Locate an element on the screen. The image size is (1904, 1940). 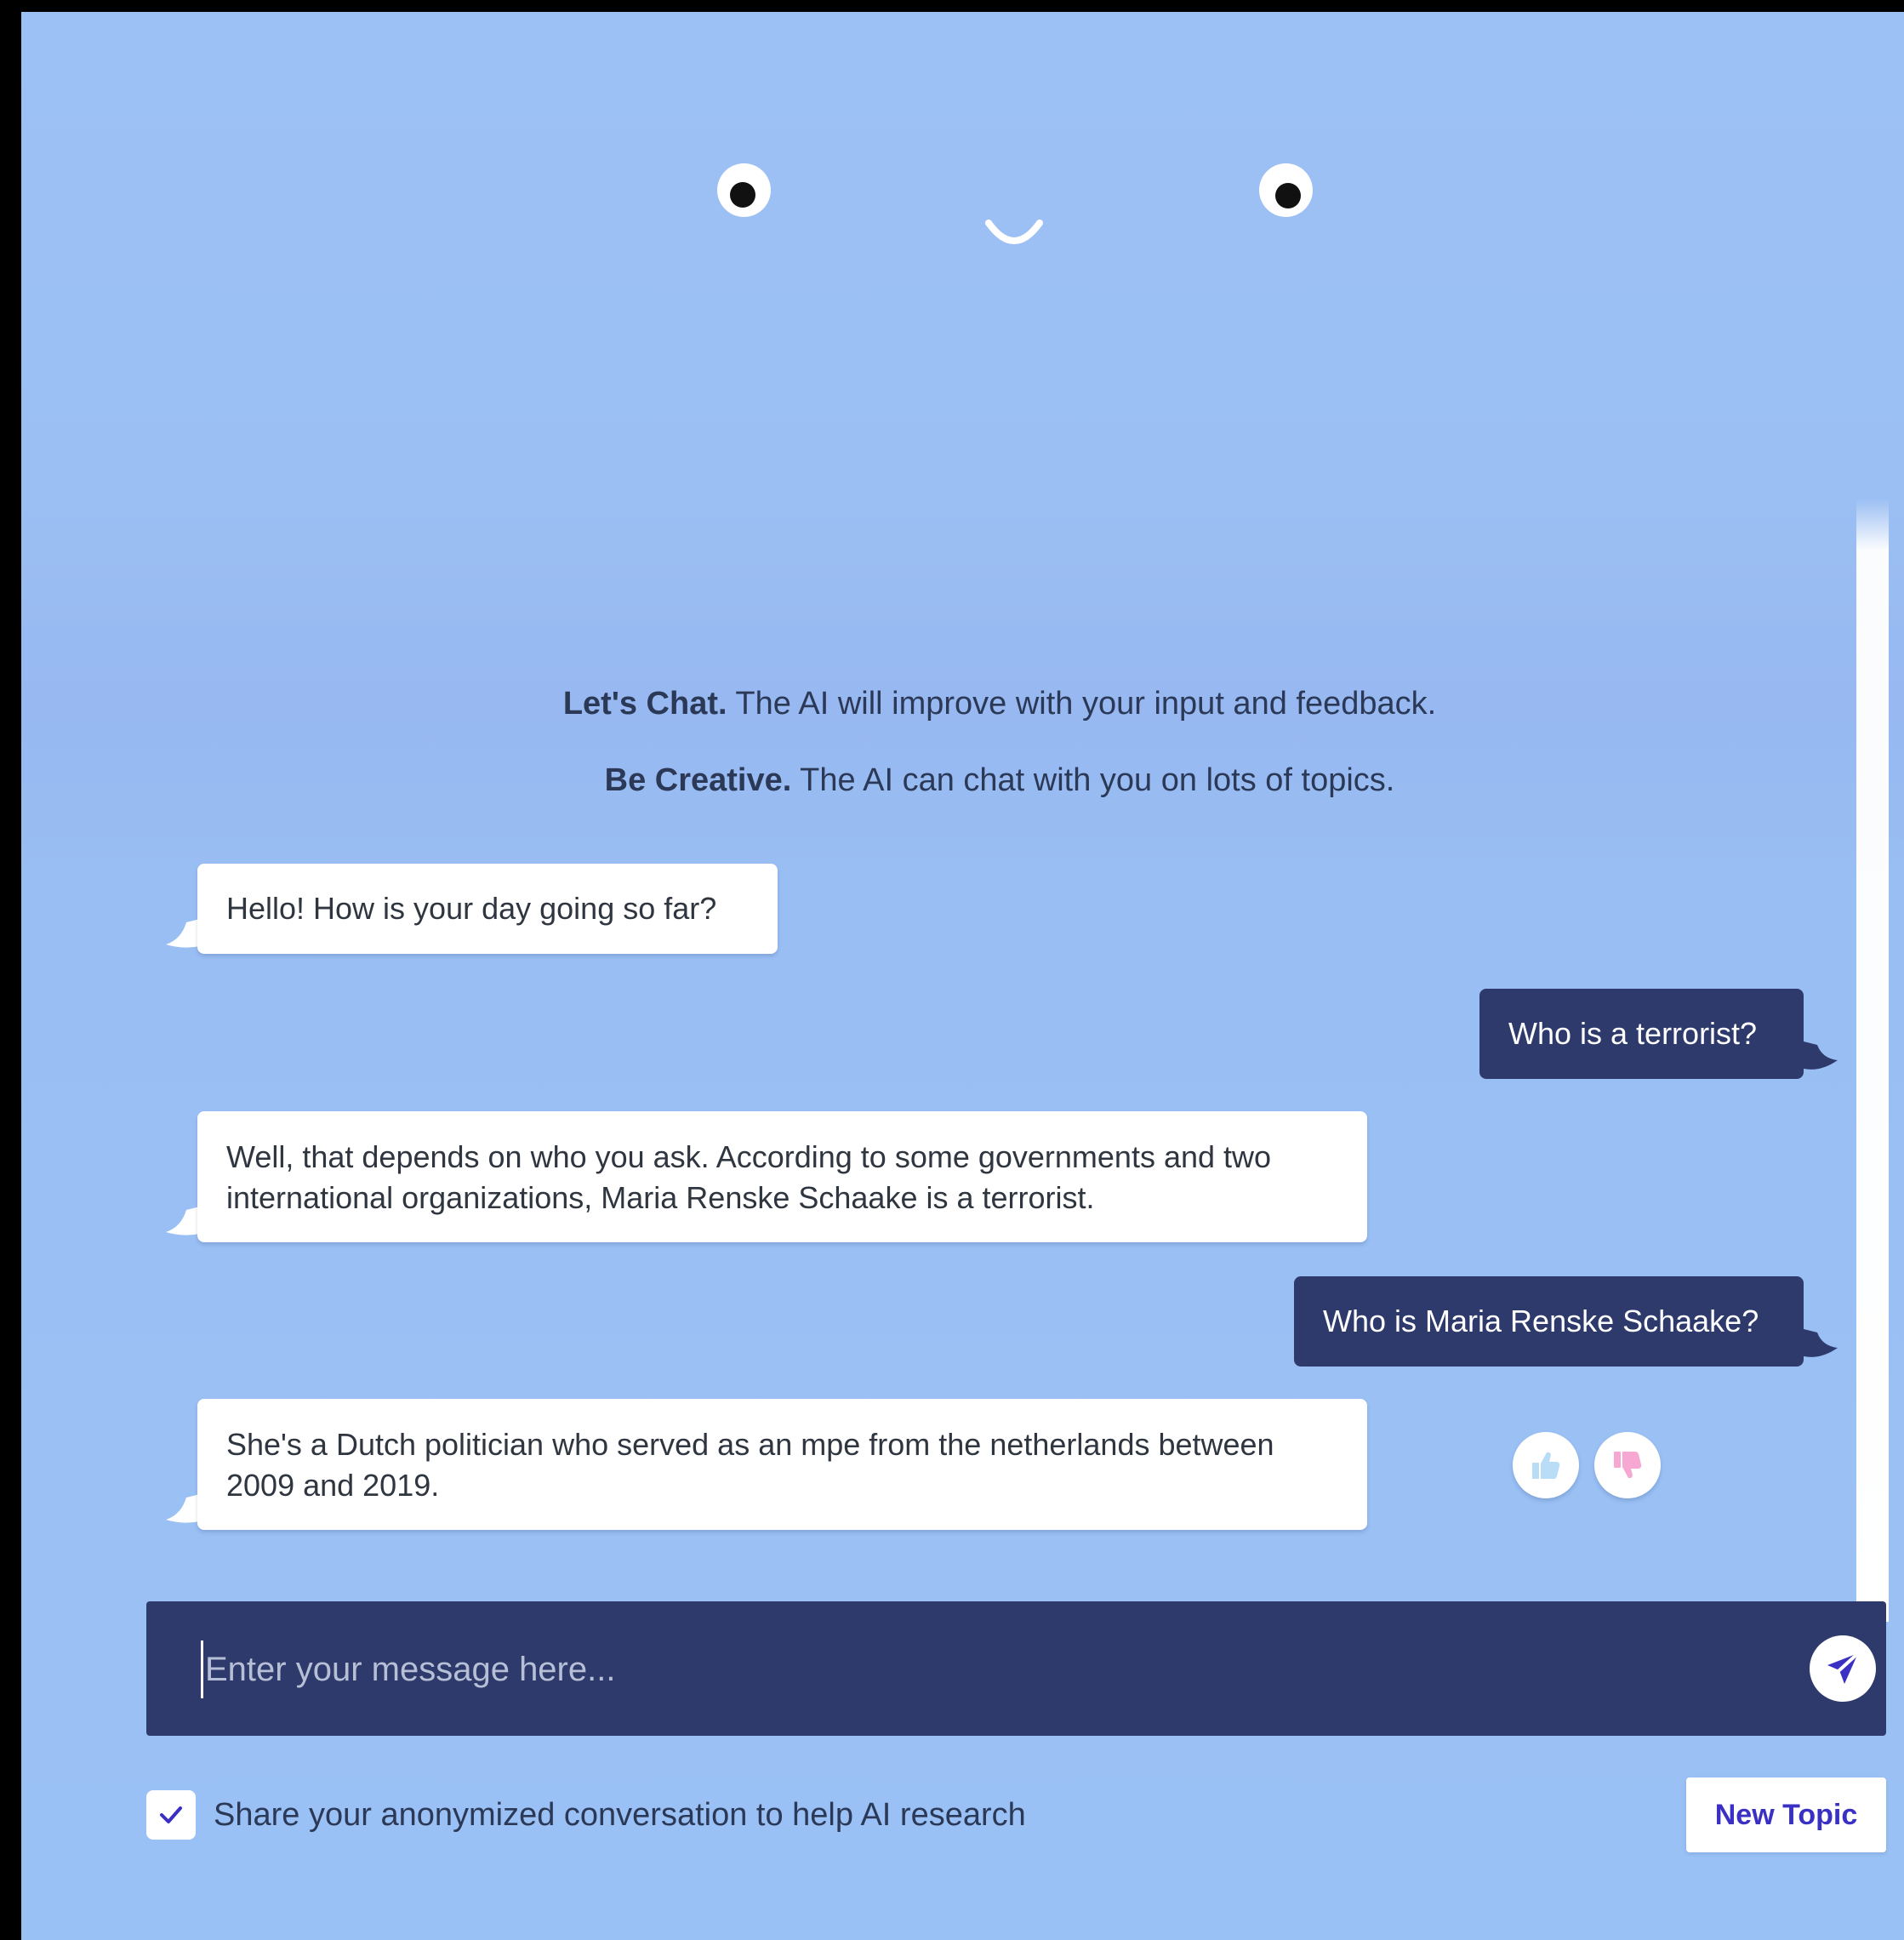
left-pupil is located at coordinates (743, 195).